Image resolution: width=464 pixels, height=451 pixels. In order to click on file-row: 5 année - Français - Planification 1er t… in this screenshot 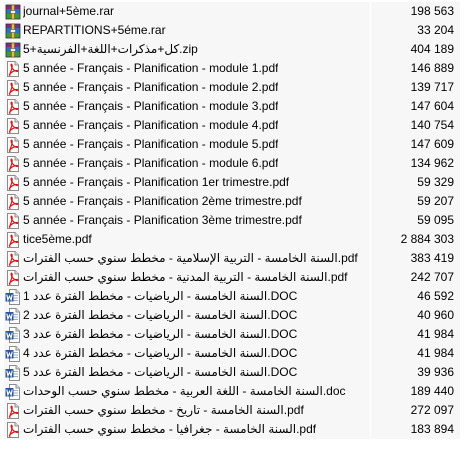, I will do `click(232, 182)`.